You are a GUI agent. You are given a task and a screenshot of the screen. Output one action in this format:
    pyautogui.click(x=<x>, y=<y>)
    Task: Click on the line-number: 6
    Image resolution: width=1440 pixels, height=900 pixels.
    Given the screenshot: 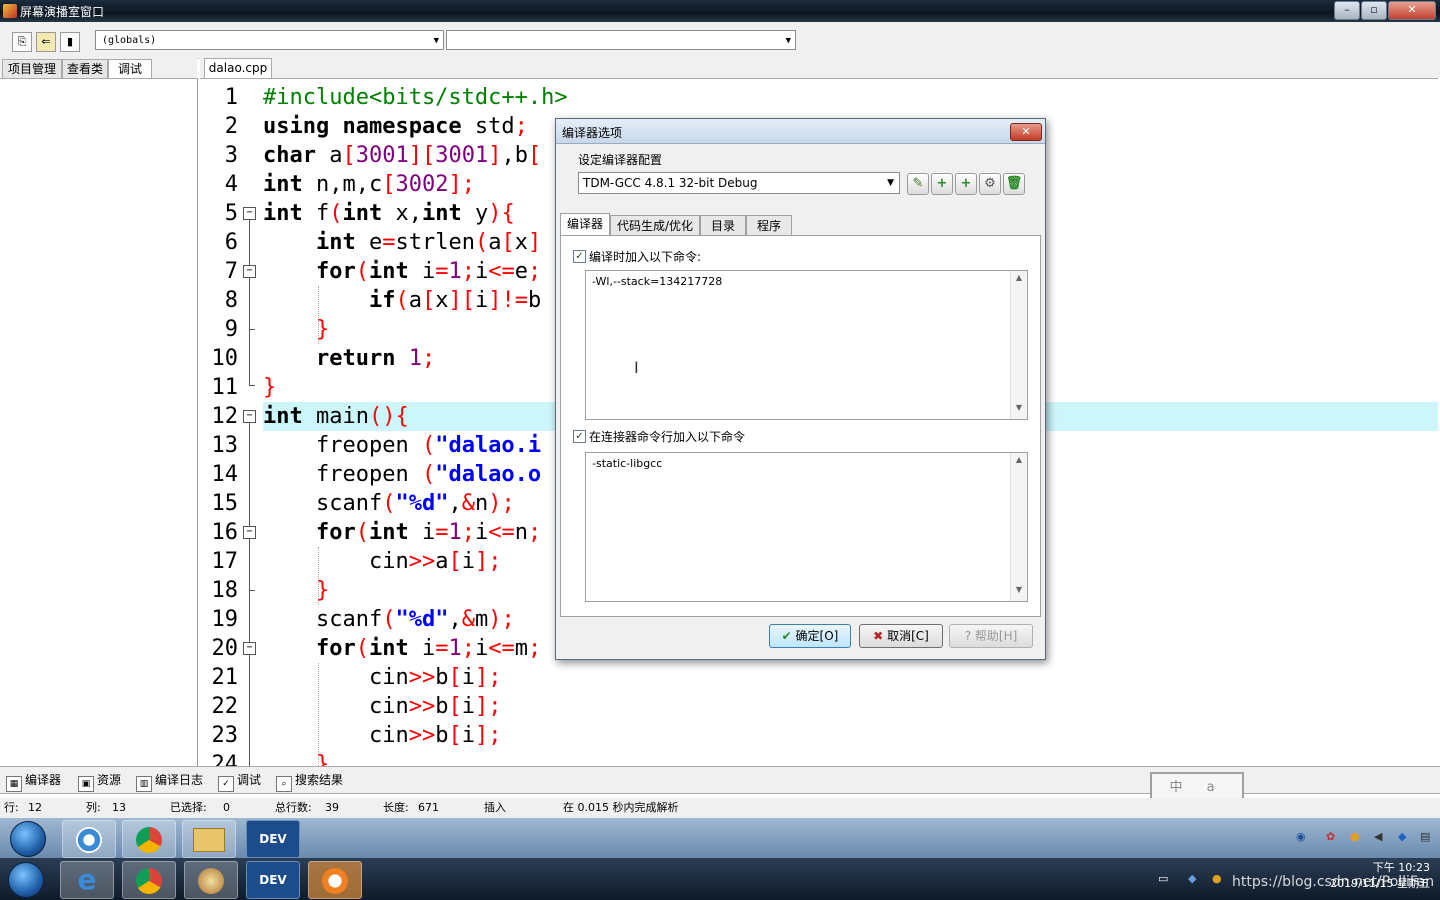 What is the action you would take?
    pyautogui.click(x=231, y=242)
    